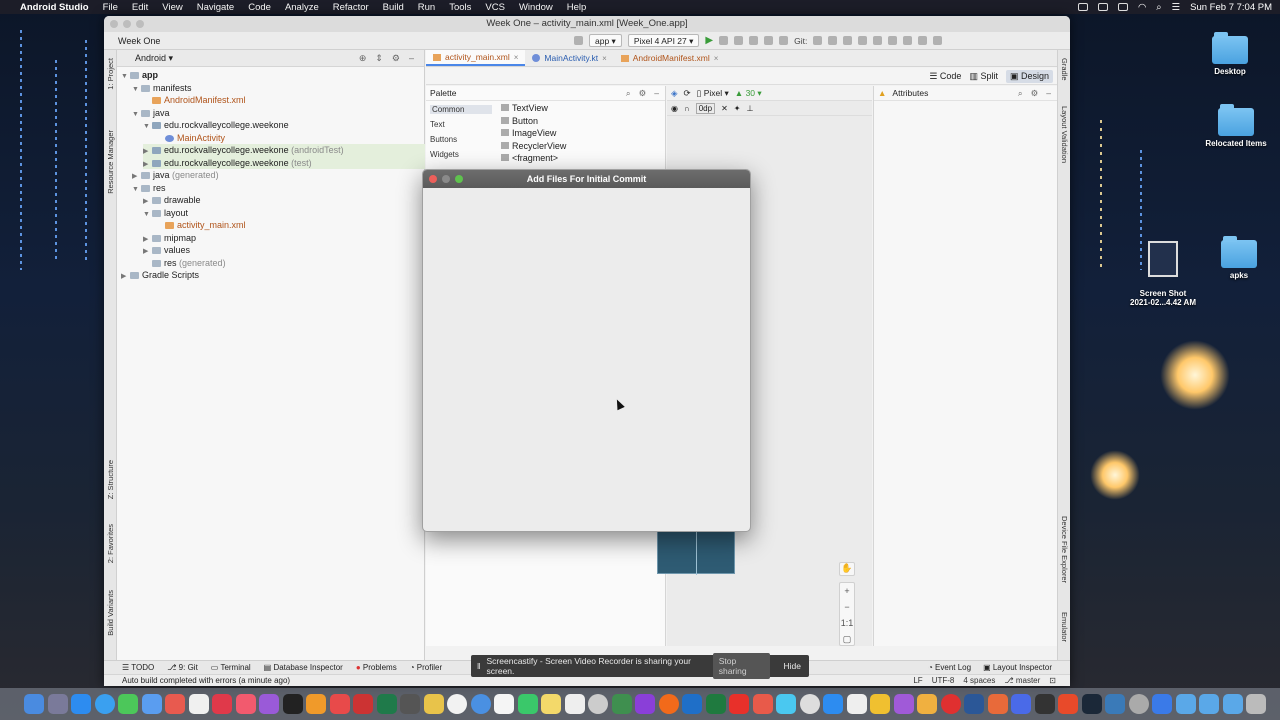 The height and width of the screenshot is (720, 1280). What do you see at coordinates (216, 125) in the screenshot?
I see `tree-item-package-main: ▼ edu.rockvalleycollege.weekone` at bounding box center [216, 125].